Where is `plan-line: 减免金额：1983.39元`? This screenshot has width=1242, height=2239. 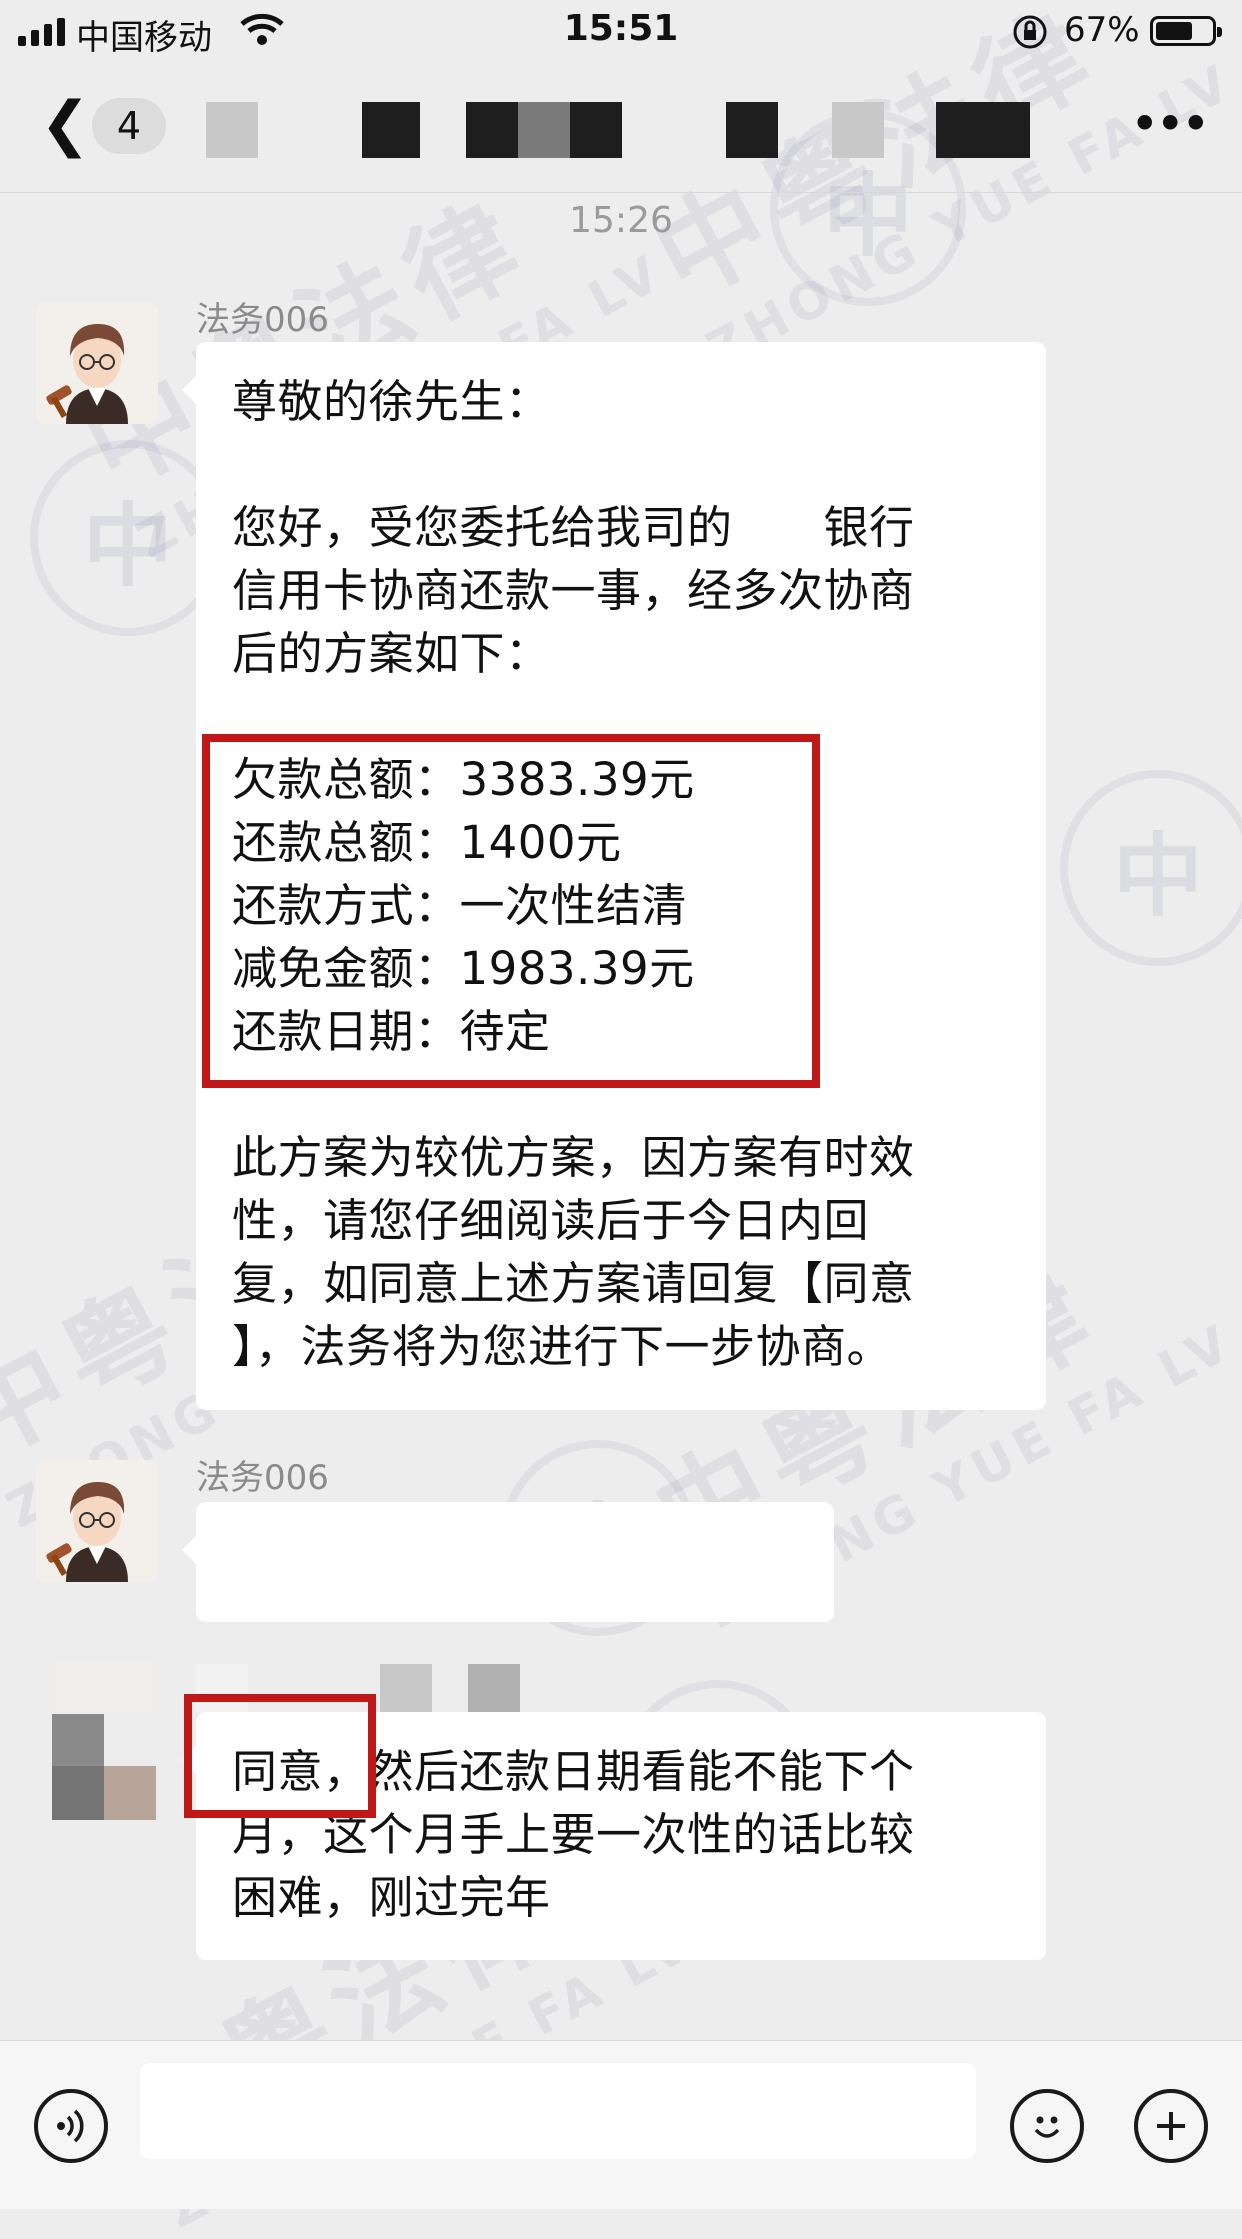
plan-line: 减免金额：1983.39元 is located at coordinates (463, 968).